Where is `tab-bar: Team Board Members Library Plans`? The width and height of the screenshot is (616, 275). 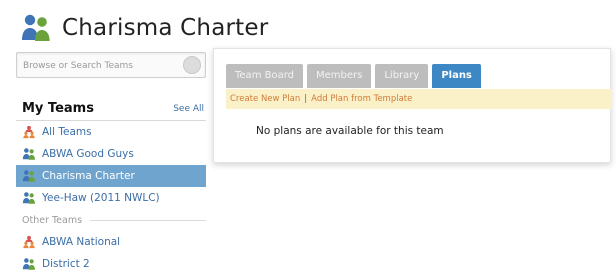 tab-bar: Team Board Members Library Plans is located at coordinates (355, 76).